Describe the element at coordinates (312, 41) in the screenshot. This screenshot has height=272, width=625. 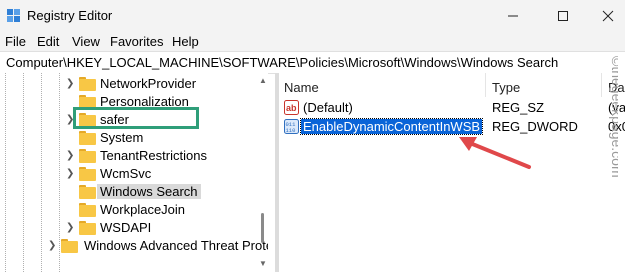
I see `menu-bar: File Edit View Favorites Help` at that location.